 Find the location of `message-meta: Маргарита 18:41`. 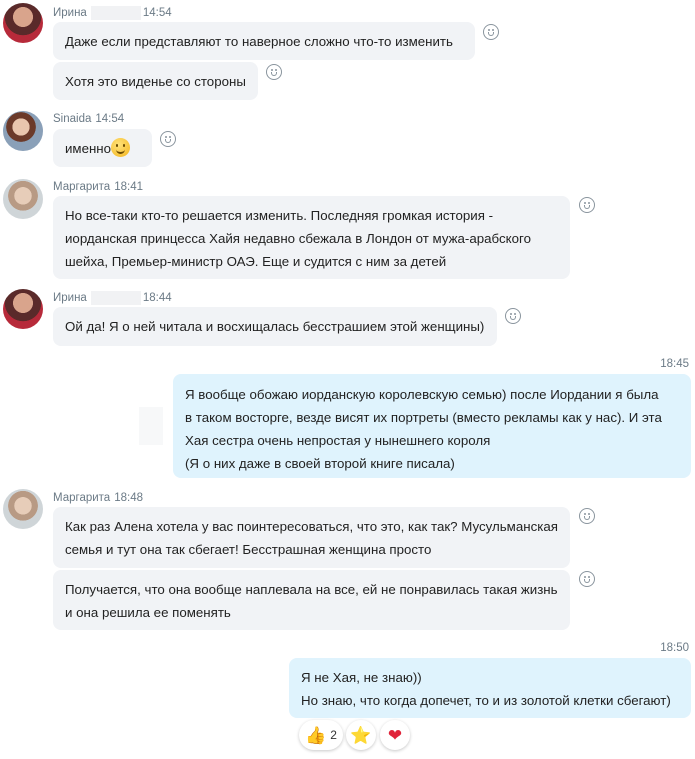

message-meta: Маргарита 18:41 is located at coordinates (98, 187).